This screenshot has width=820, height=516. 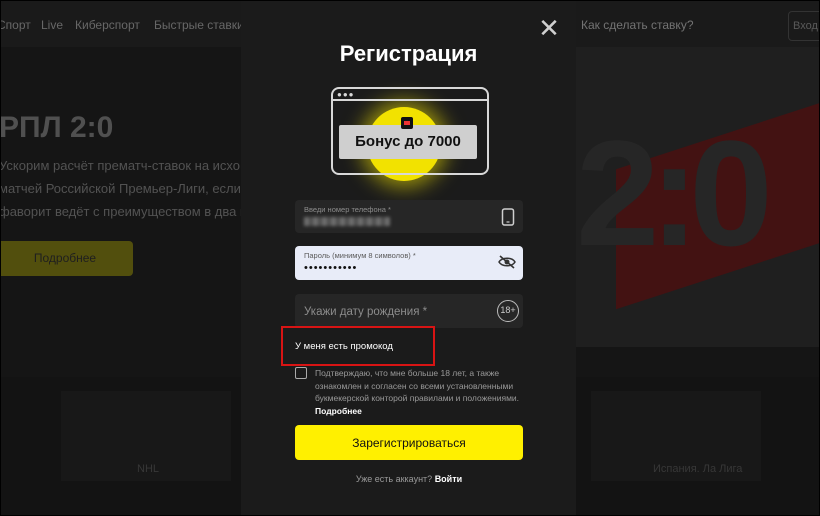 I want to click on promo-code-link: У меня есть промокод, so click(x=344, y=346).